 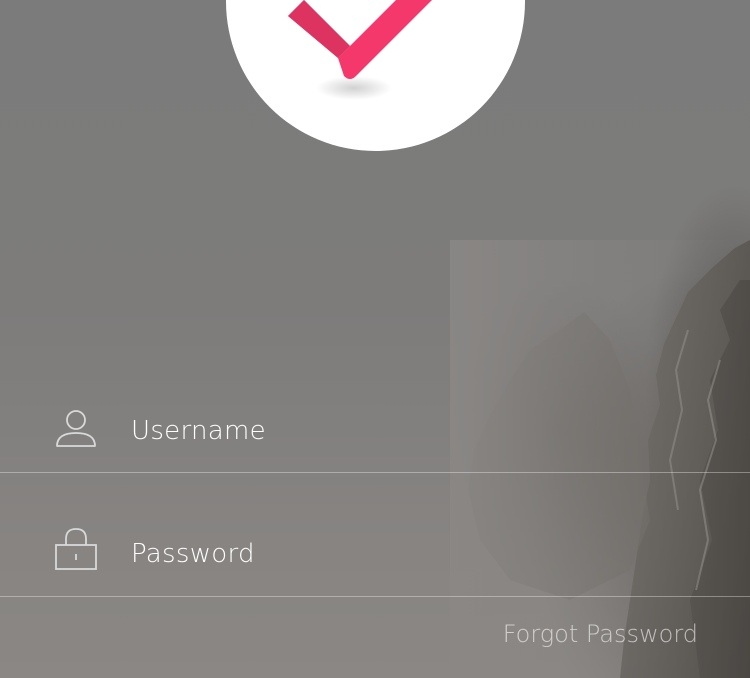 What do you see at coordinates (76, 549) in the screenshot?
I see `lock-icon` at bounding box center [76, 549].